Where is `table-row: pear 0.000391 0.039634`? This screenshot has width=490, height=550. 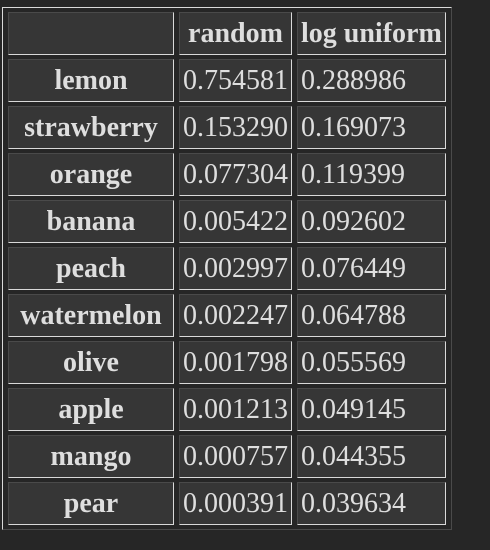 table-row: pear 0.000391 0.039634 is located at coordinates (227, 503).